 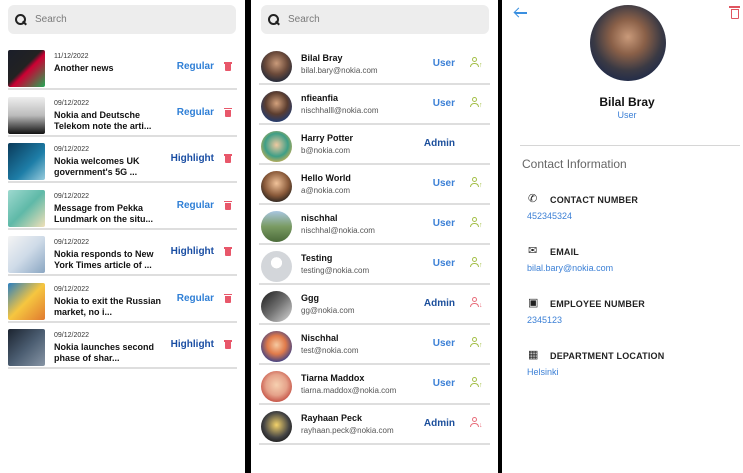 What do you see at coordinates (320, 98) in the screenshot?
I see `user-name: nfieanfia` at bounding box center [320, 98].